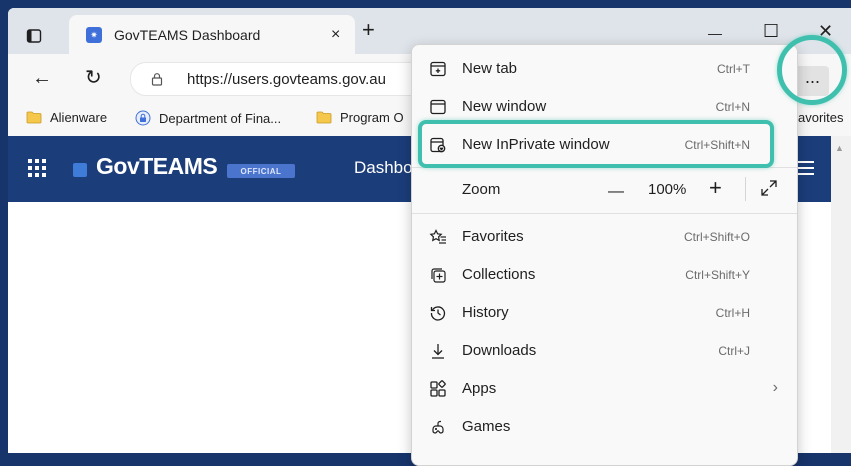  Describe the element at coordinates (604, 312) in the screenshot. I see `menu-item-history: History Ctrl+H` at that location.